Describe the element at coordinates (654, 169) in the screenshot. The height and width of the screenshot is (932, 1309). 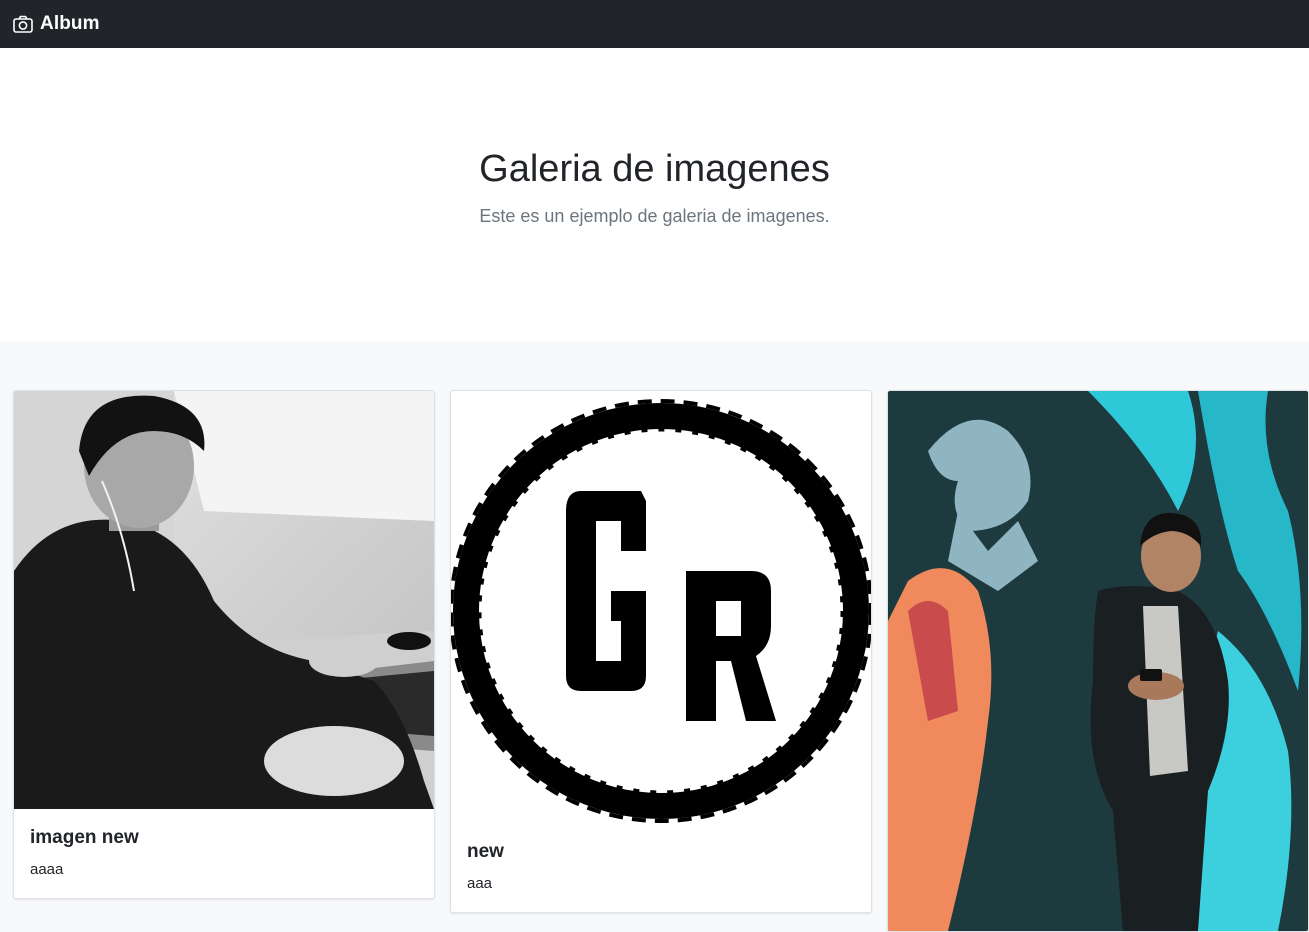
I see `page-title: Galeria de imagenes` at that location.